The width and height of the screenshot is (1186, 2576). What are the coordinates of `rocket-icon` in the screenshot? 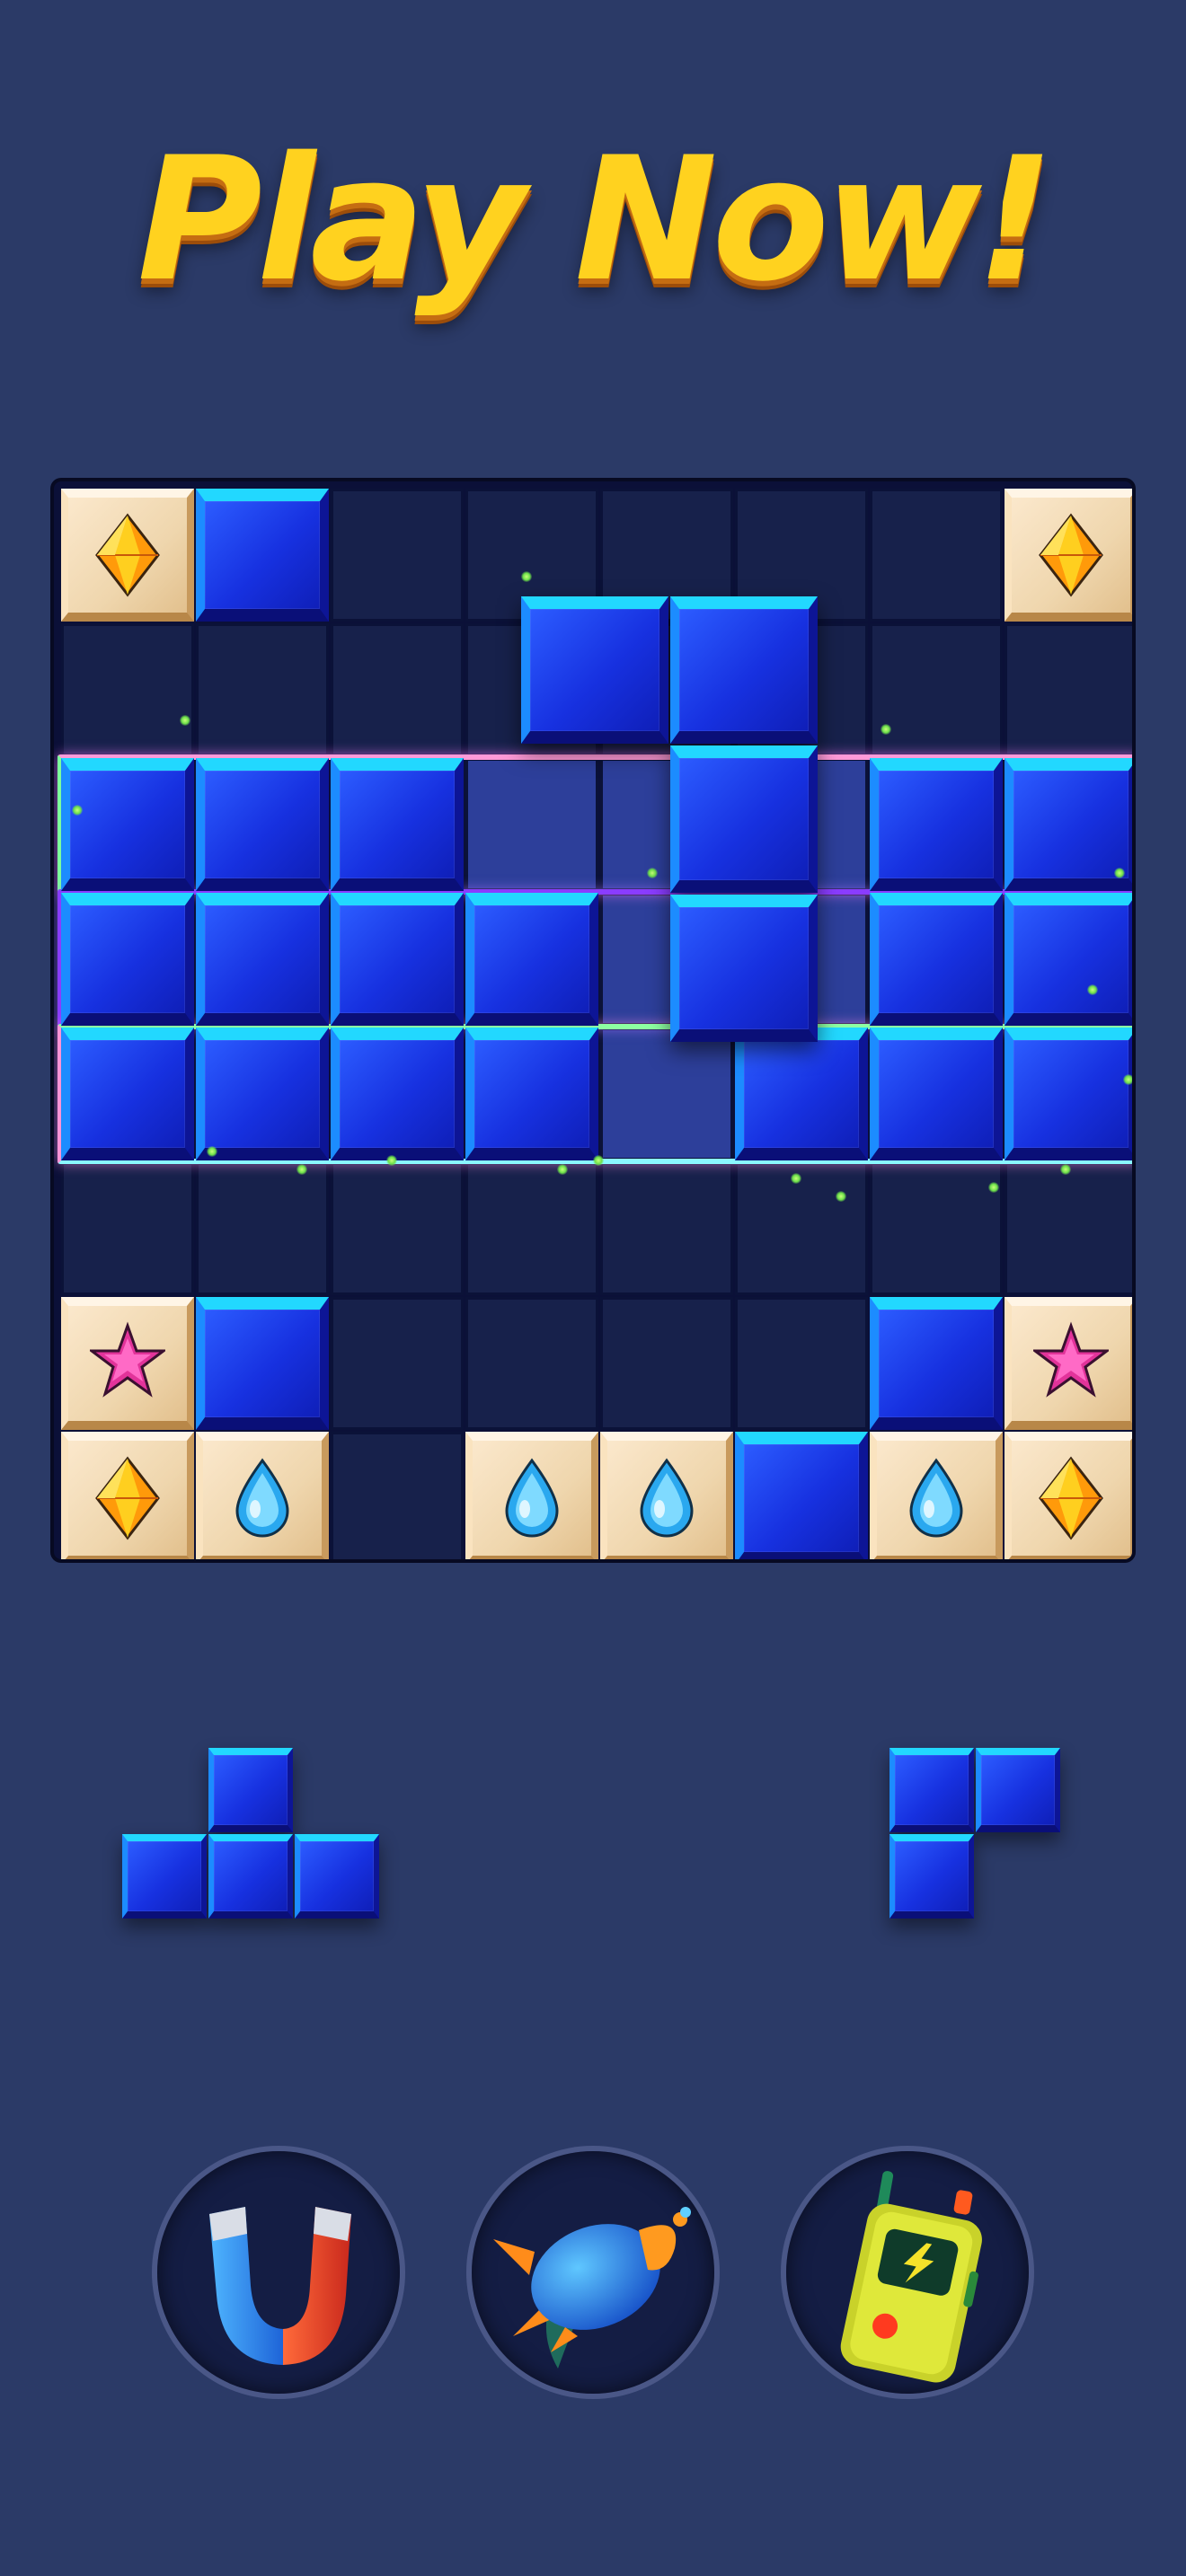 It's located at (592, 2288).